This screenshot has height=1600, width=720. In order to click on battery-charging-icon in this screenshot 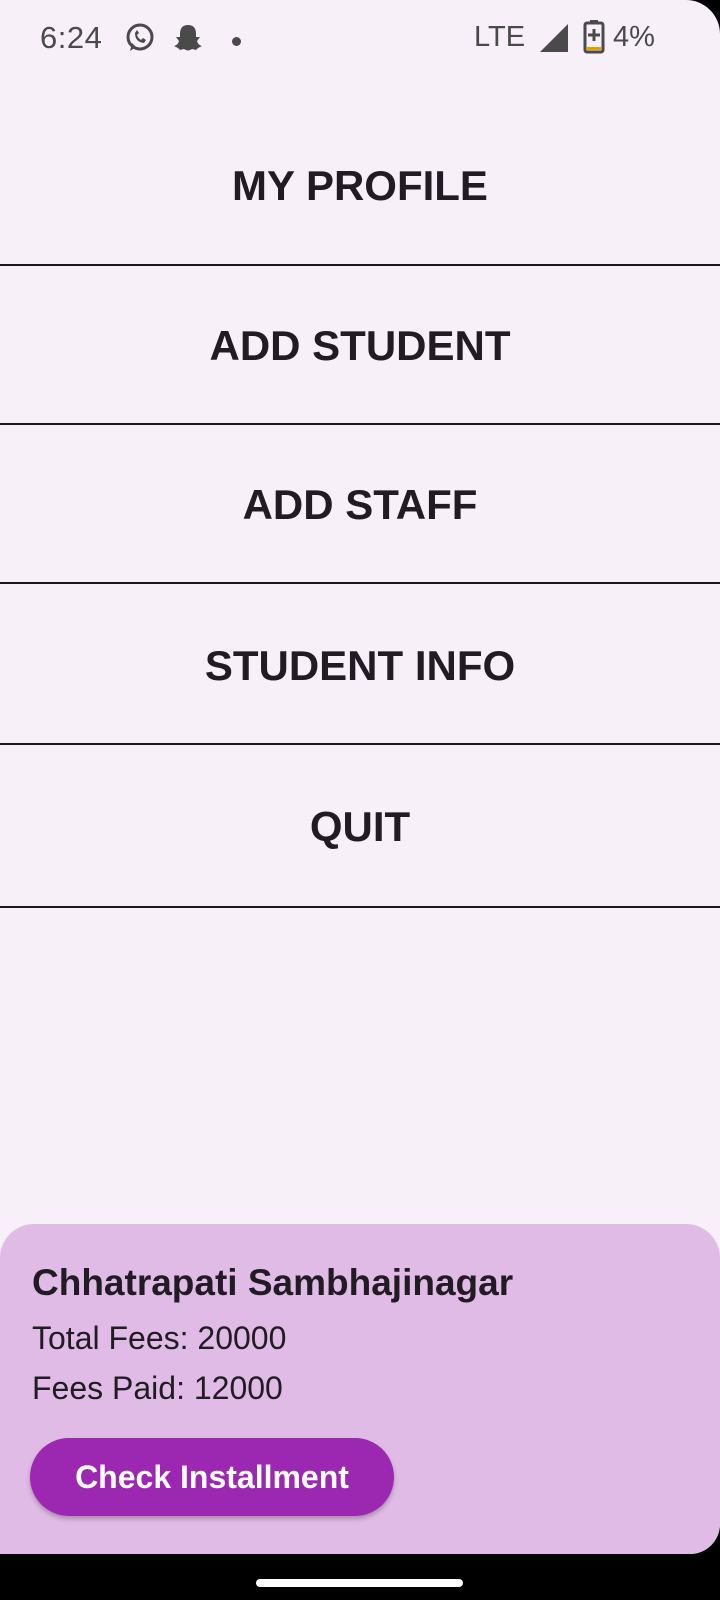, I will do `click(594, 39)`.